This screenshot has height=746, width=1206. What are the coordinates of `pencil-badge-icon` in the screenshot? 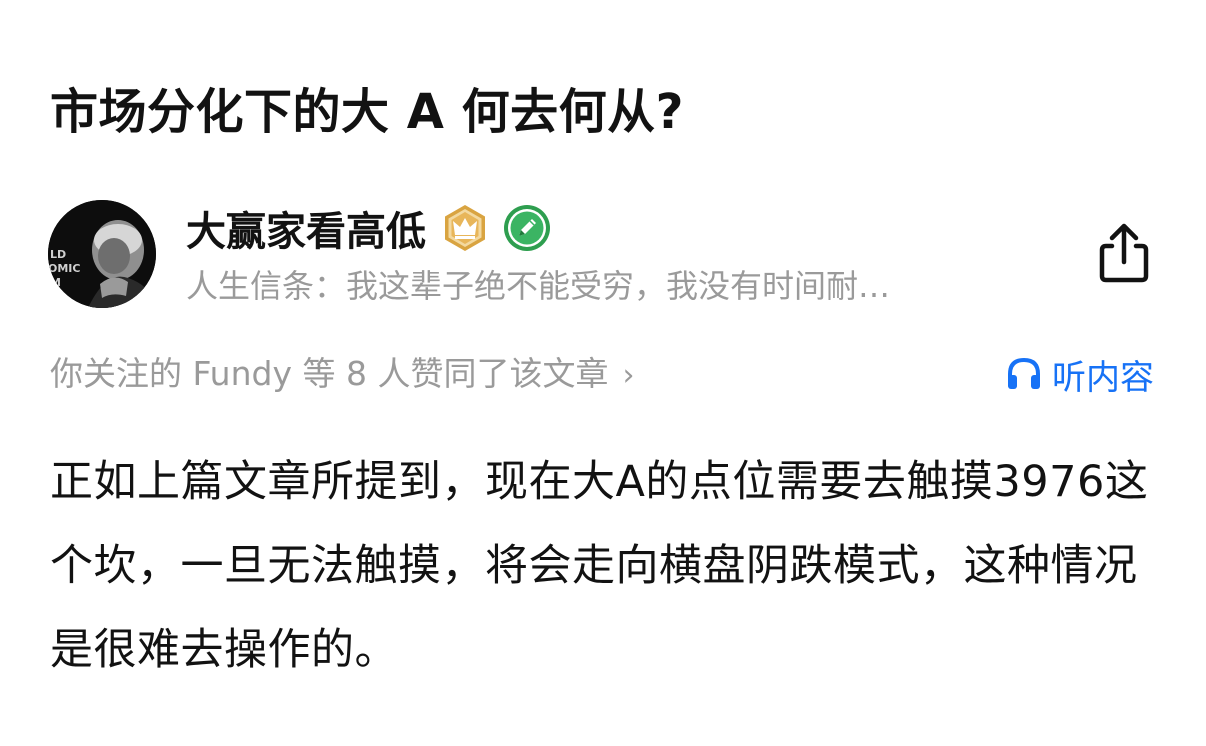 It's located at (527, 228).